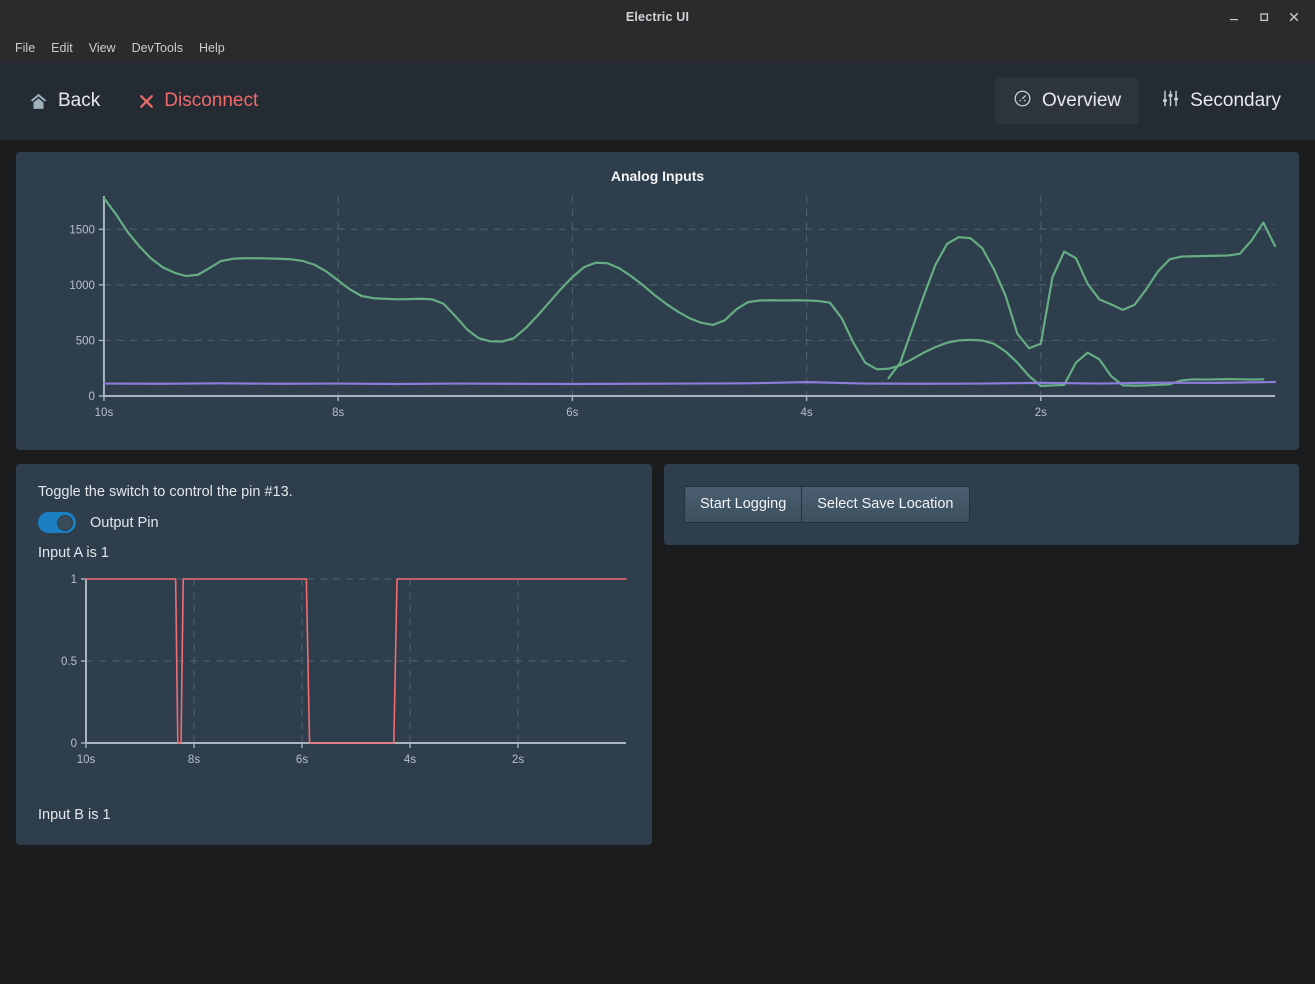 This screenshot has height=984, width=1315. I want to click on minimize-button, so click(1234, 17).